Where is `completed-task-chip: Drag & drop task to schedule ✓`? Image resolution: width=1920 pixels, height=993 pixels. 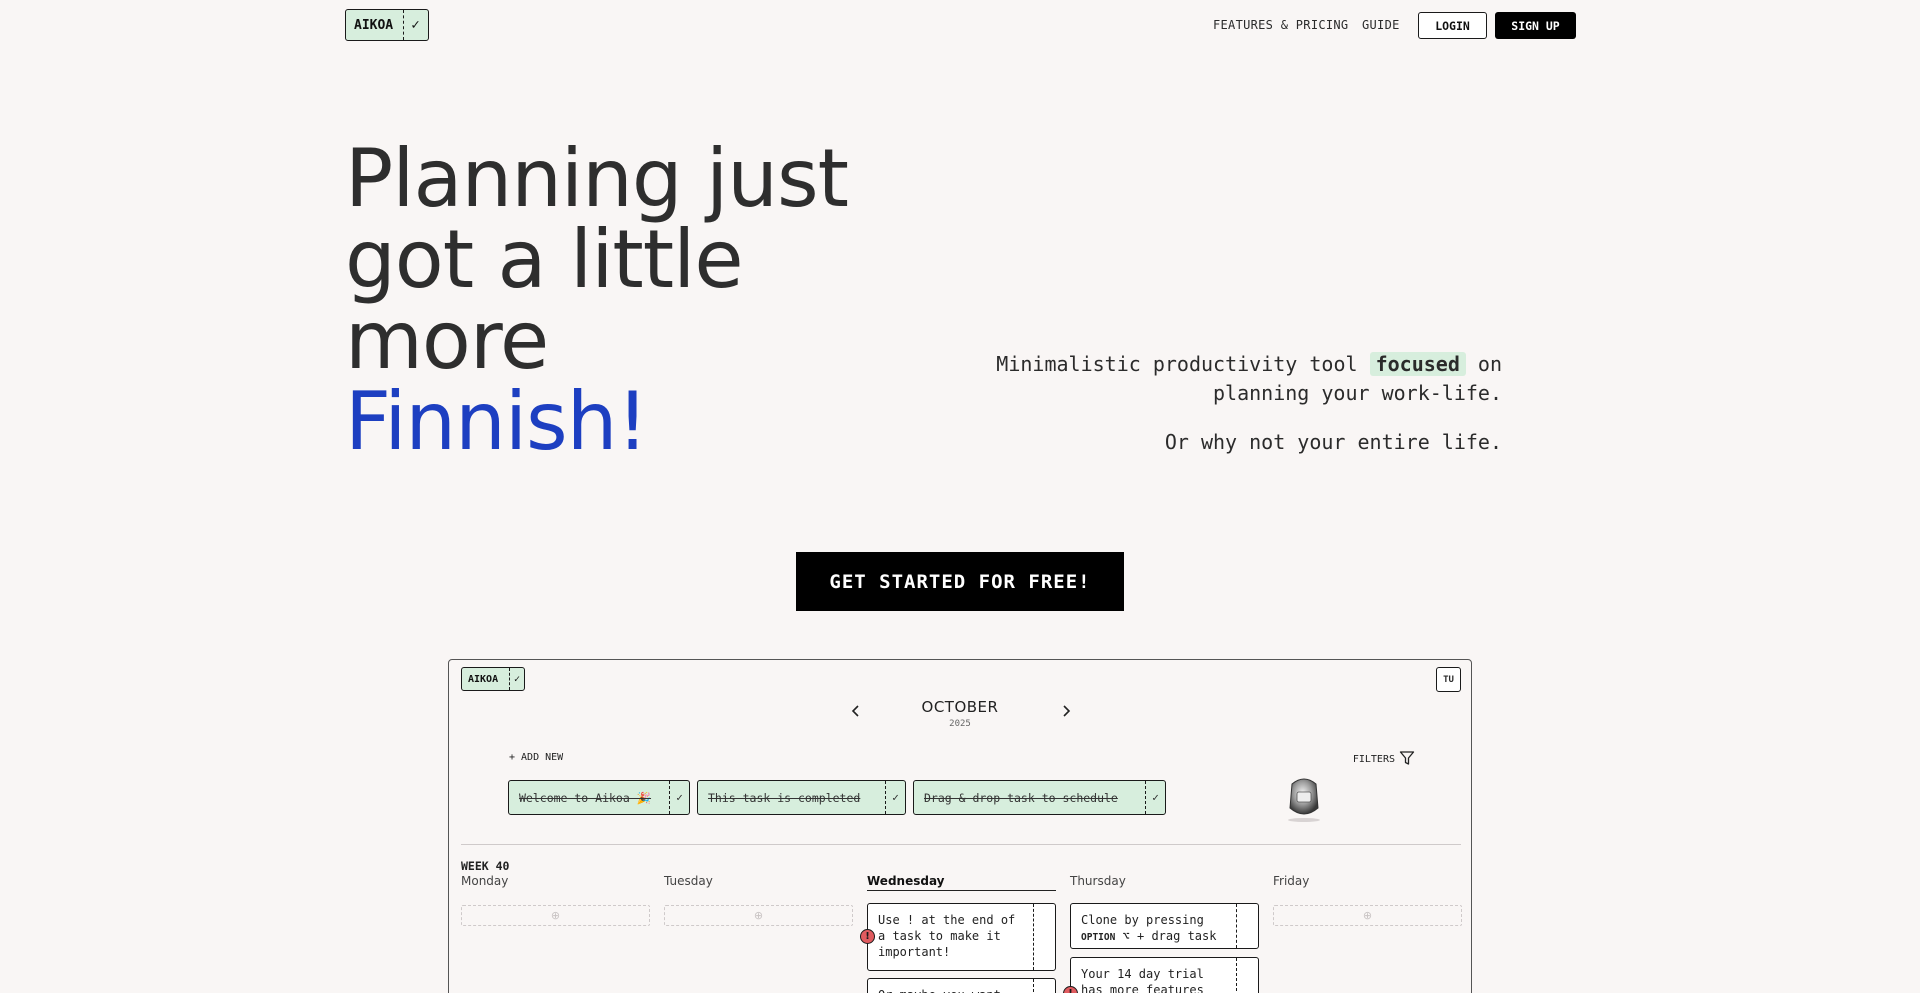 completed-task-chip: Drag & drop task to schedule ✓ is located at coordinates (1039, 797).